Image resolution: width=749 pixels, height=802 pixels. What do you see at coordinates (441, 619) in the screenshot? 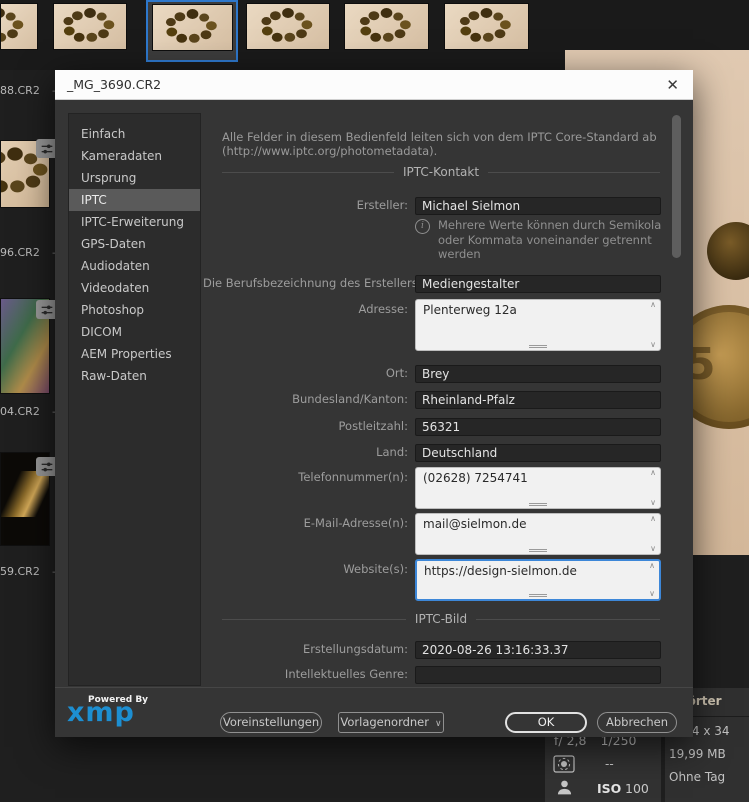
I see `section-iptc-bild: IPTC-Bild` at bounding box center [441, 619].